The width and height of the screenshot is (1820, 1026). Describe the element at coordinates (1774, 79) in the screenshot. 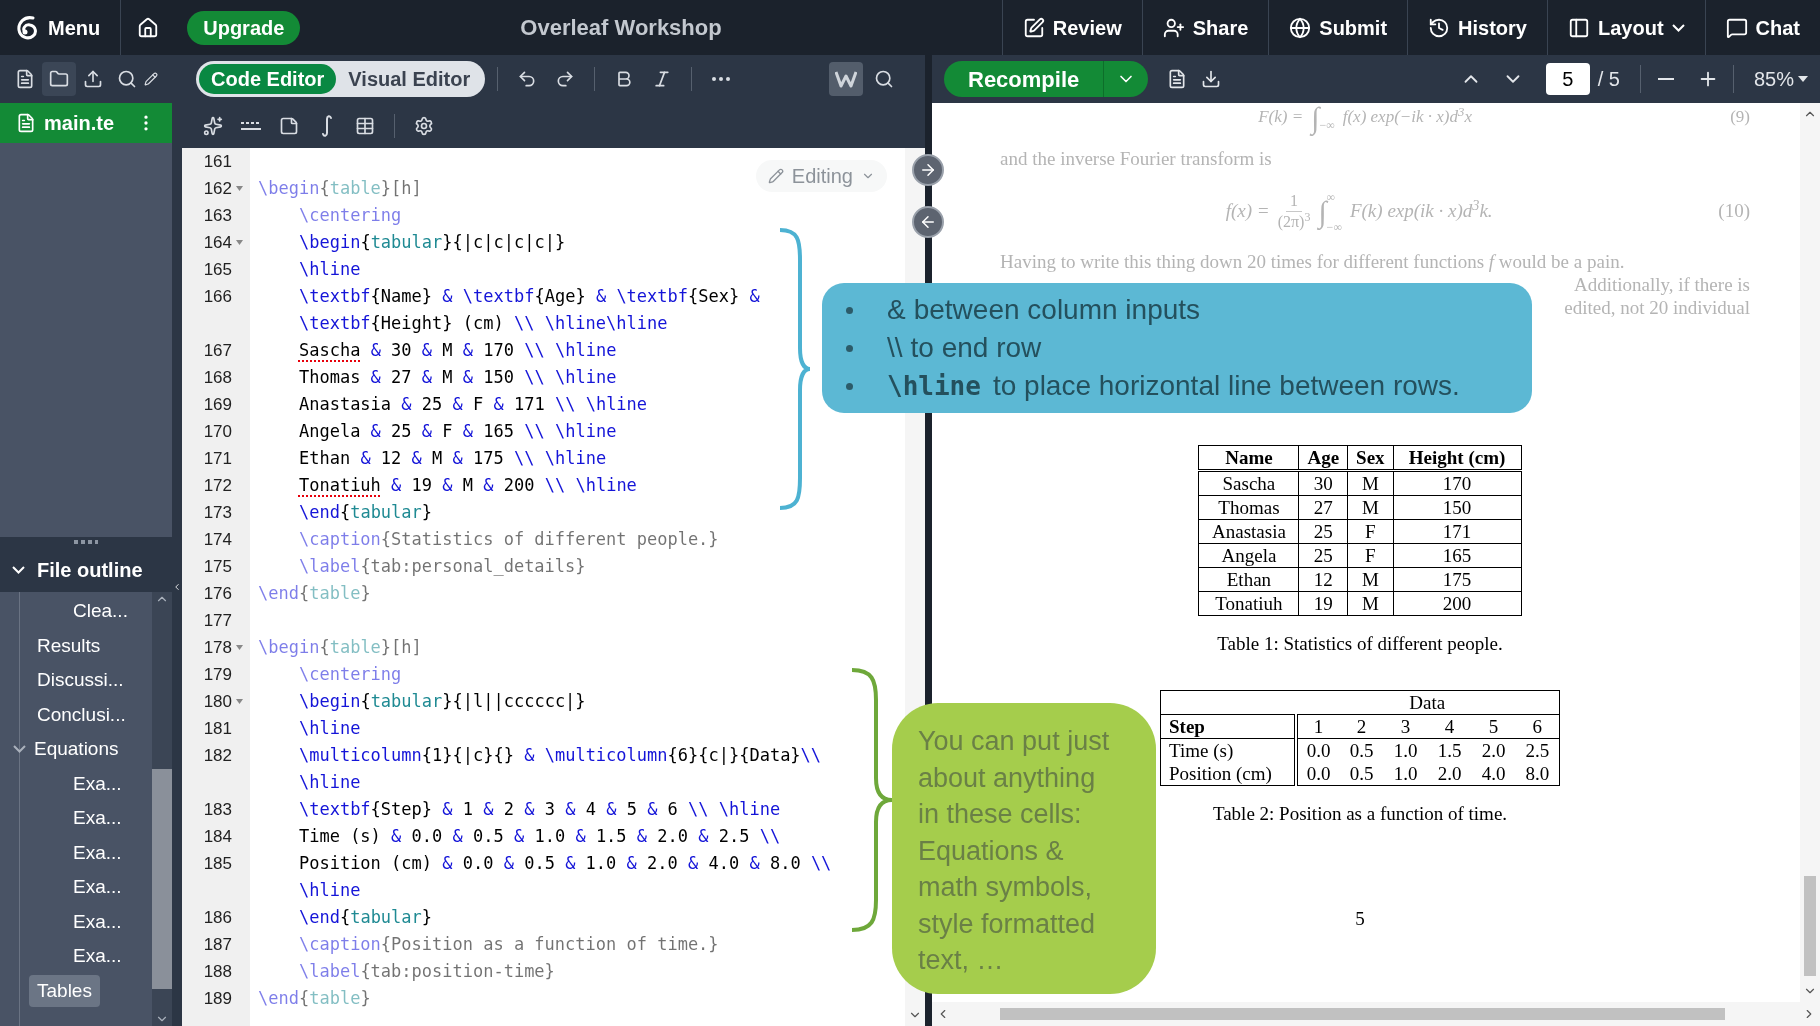

I see `zoom-dropdown: 85%` at that location.